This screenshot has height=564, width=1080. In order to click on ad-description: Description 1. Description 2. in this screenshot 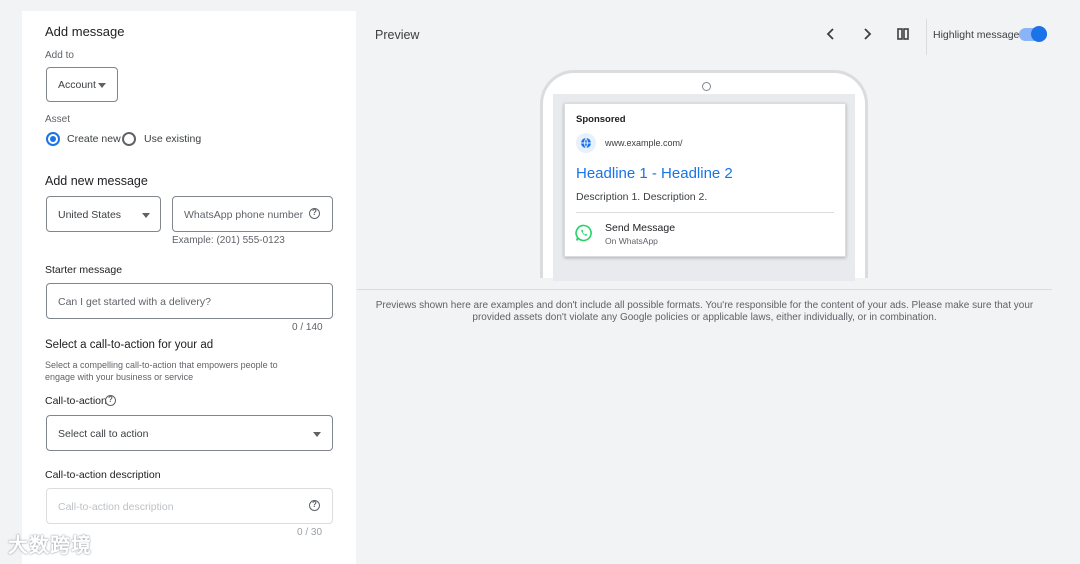, I will do `click(642, 197)`.